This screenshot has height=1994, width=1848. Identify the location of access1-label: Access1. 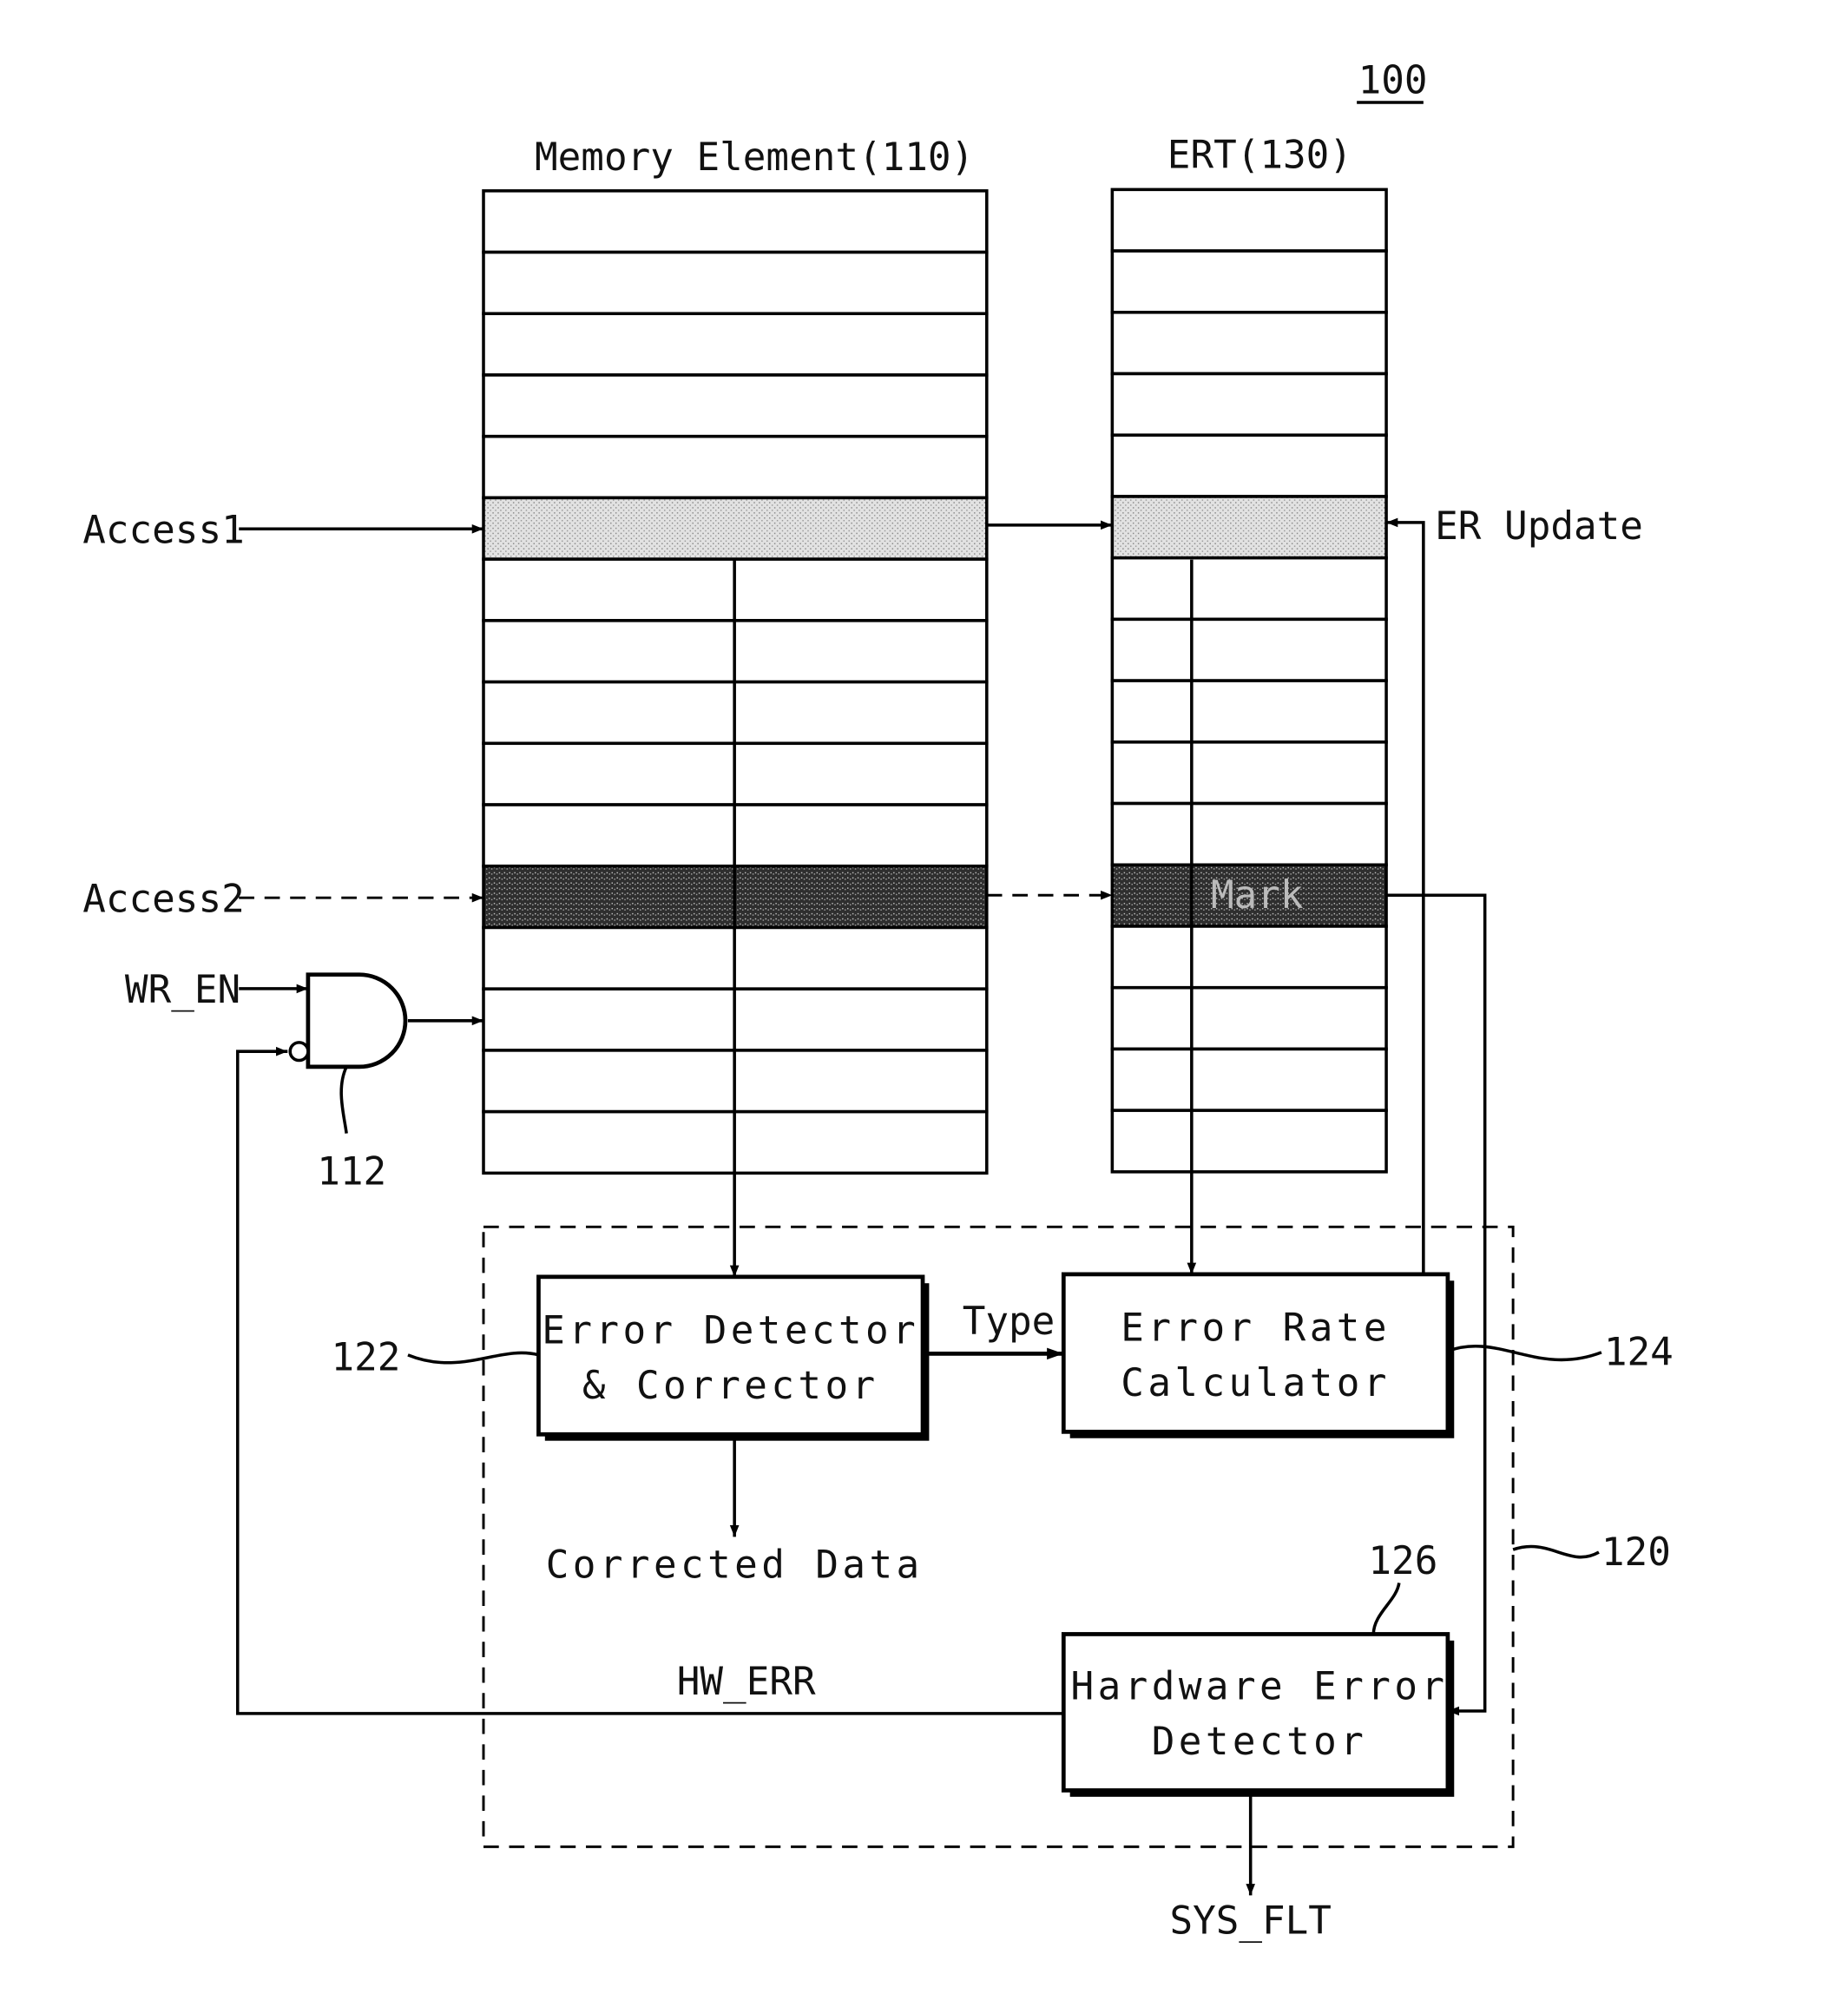
(163, 531).